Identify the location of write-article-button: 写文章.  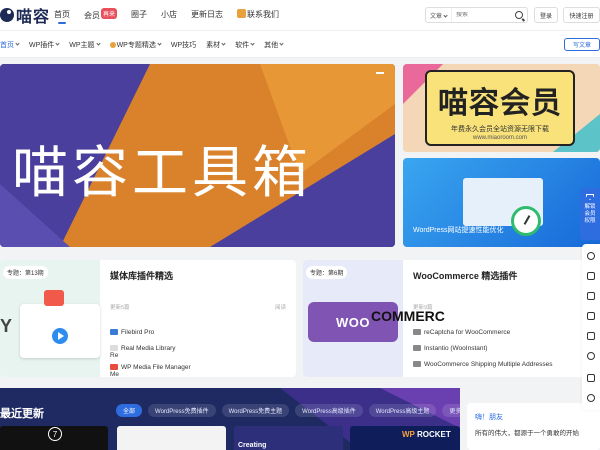
(582, 44).